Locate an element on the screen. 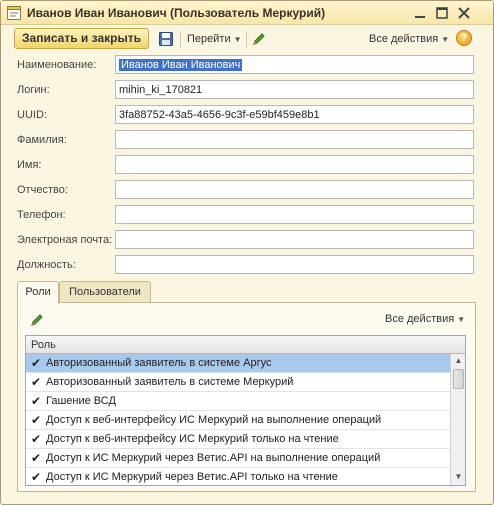  scroll-down-icon: ▼ is located at coordinates (458, 477).